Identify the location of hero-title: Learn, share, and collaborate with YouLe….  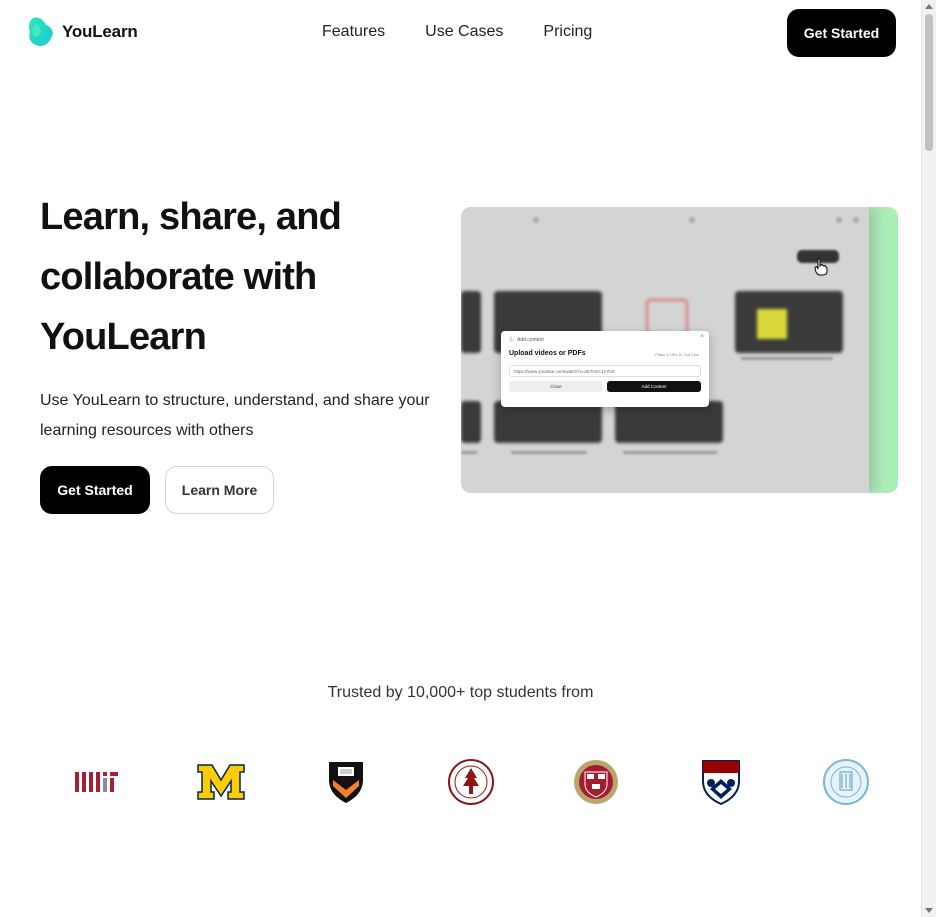
(191, 277).